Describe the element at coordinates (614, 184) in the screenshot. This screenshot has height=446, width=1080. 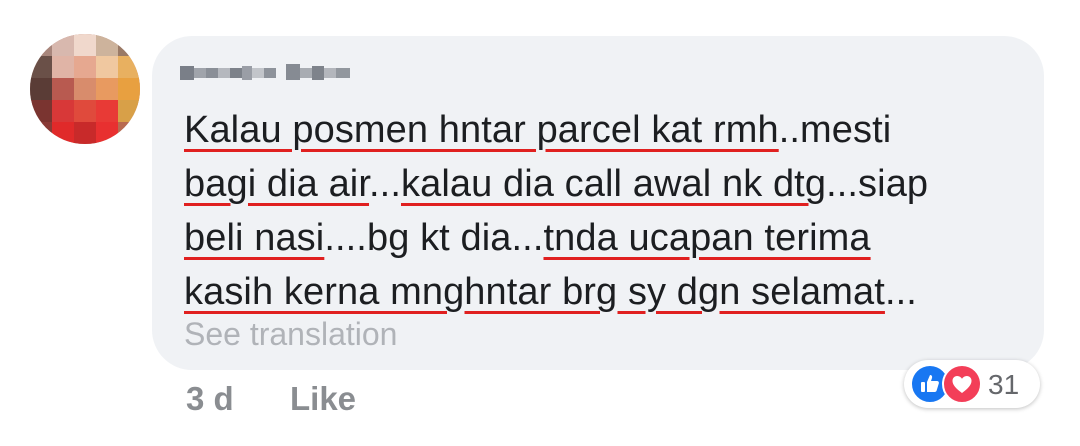
I see `underlined-text: kalau dia call awal nk dtg` at that location.